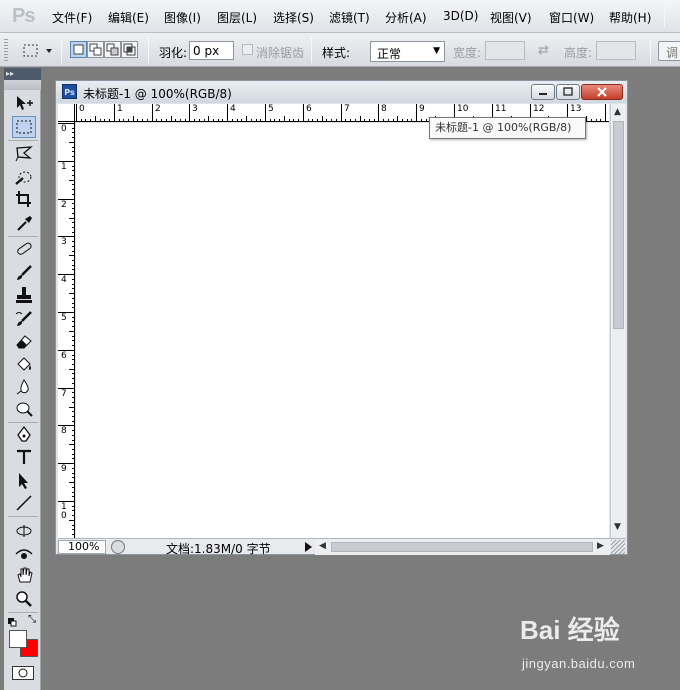 The width and height of the screenshot is (680, 690). What do you see at coordinates (460, 16) in the screenshot?
I see `menu-3d: 3D(D)` at bounding box center [460, 16].